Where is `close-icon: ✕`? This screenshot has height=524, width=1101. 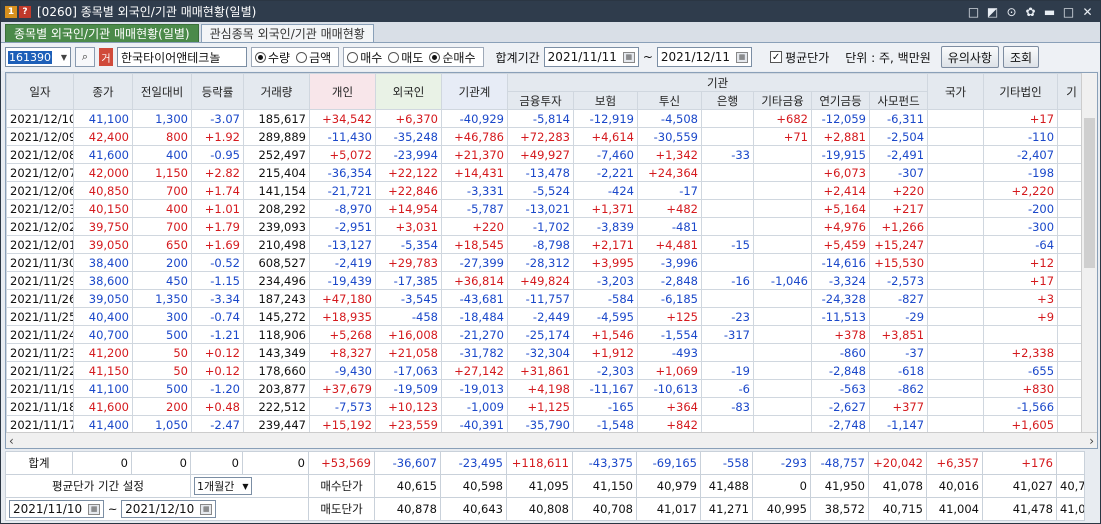 close-icon: ✕ is located at coordinates (1087, 11).